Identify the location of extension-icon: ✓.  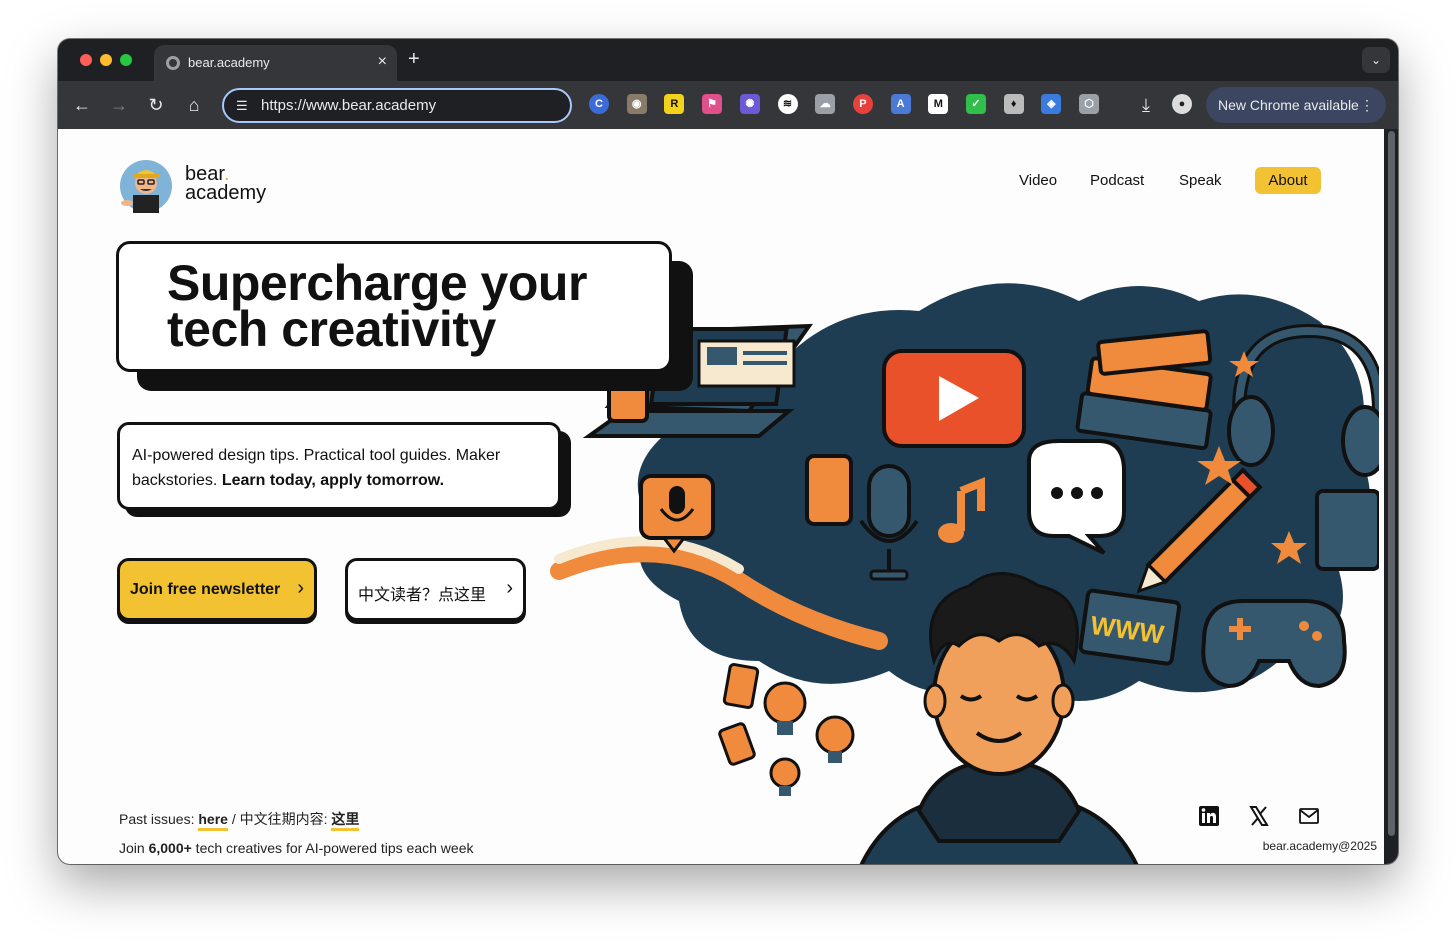
(976, 104).